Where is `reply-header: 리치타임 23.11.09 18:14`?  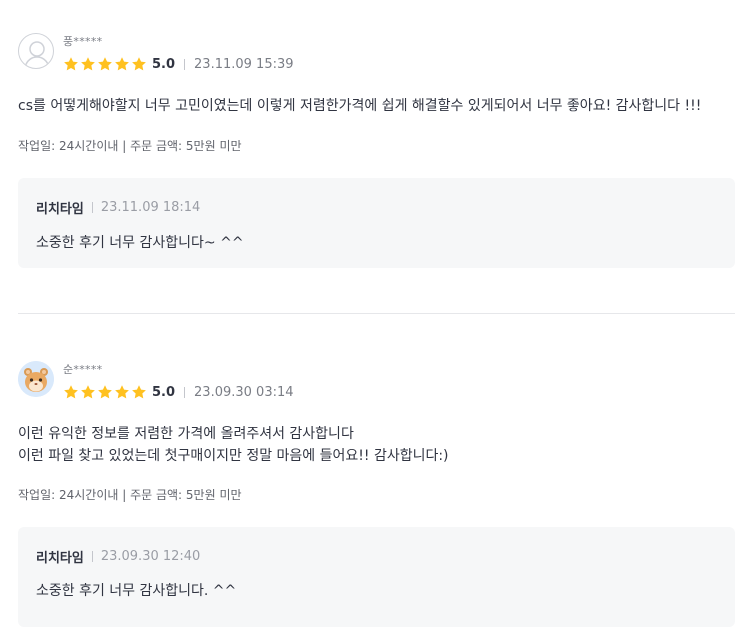 reply-header: 리치타임 23.11.09 18:14 is located at coordinates (118, 207).